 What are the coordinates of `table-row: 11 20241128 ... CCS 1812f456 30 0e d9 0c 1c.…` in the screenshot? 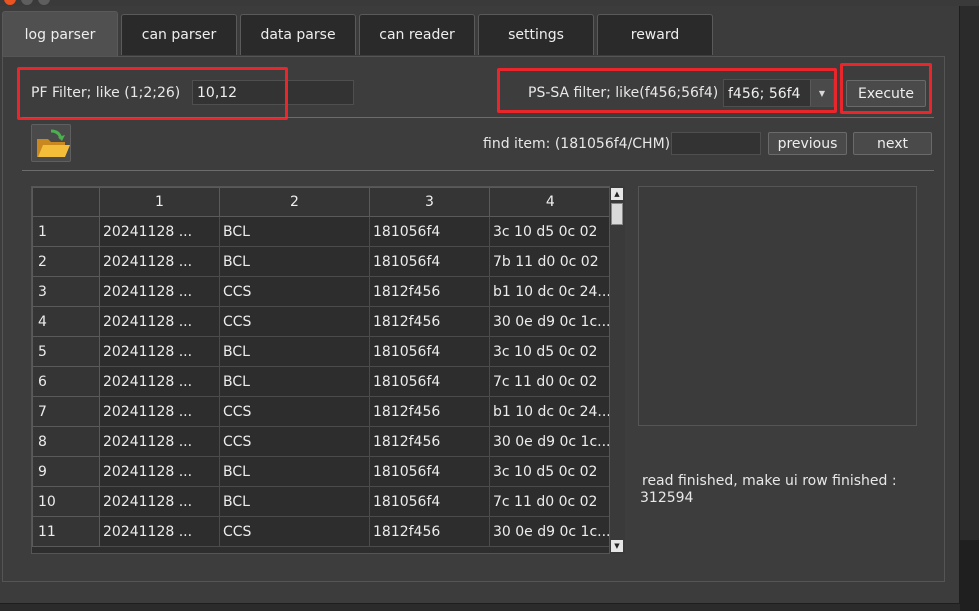 It's located at (322, 531).